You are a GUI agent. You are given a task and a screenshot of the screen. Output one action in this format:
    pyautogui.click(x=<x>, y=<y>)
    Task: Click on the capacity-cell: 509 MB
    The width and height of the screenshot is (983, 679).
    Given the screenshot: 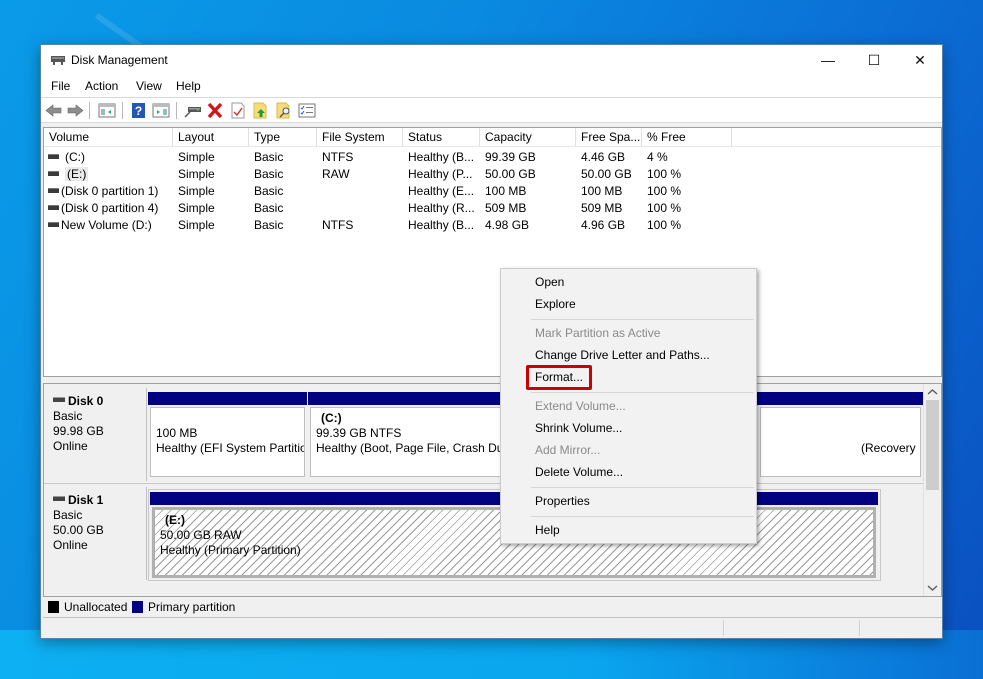 What is the action you would take?
    pyautogui.click(x=506, y=208)
    